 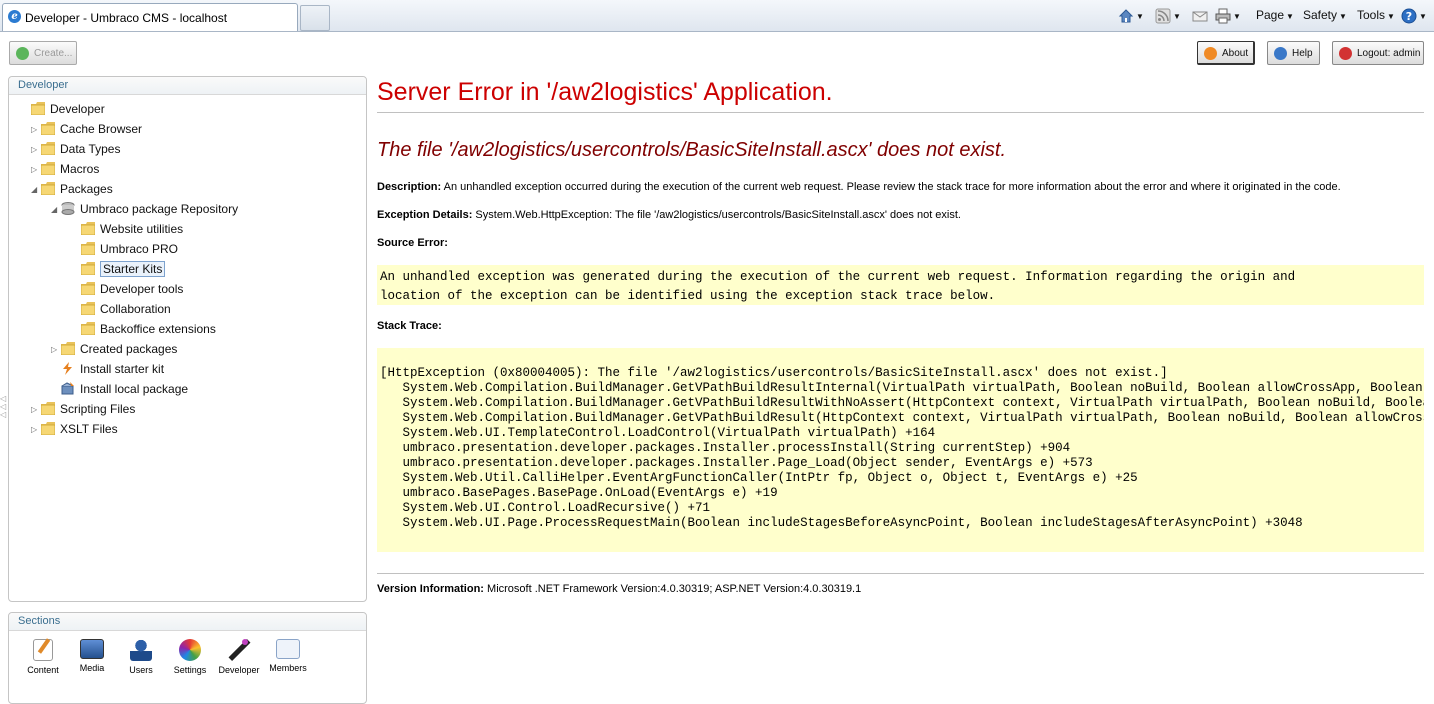 I want to click on repository-icon, so click(x=68, y=209).